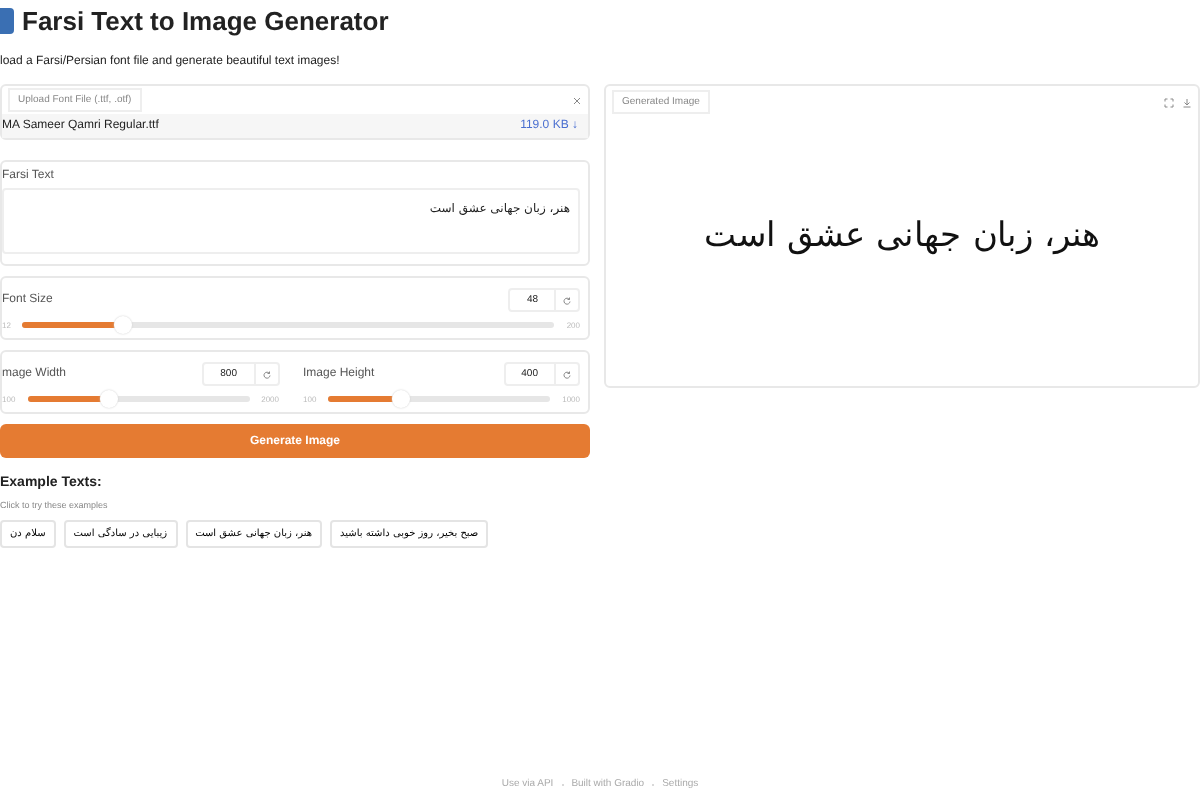  I want to click on close-icon, so click(577, 100).